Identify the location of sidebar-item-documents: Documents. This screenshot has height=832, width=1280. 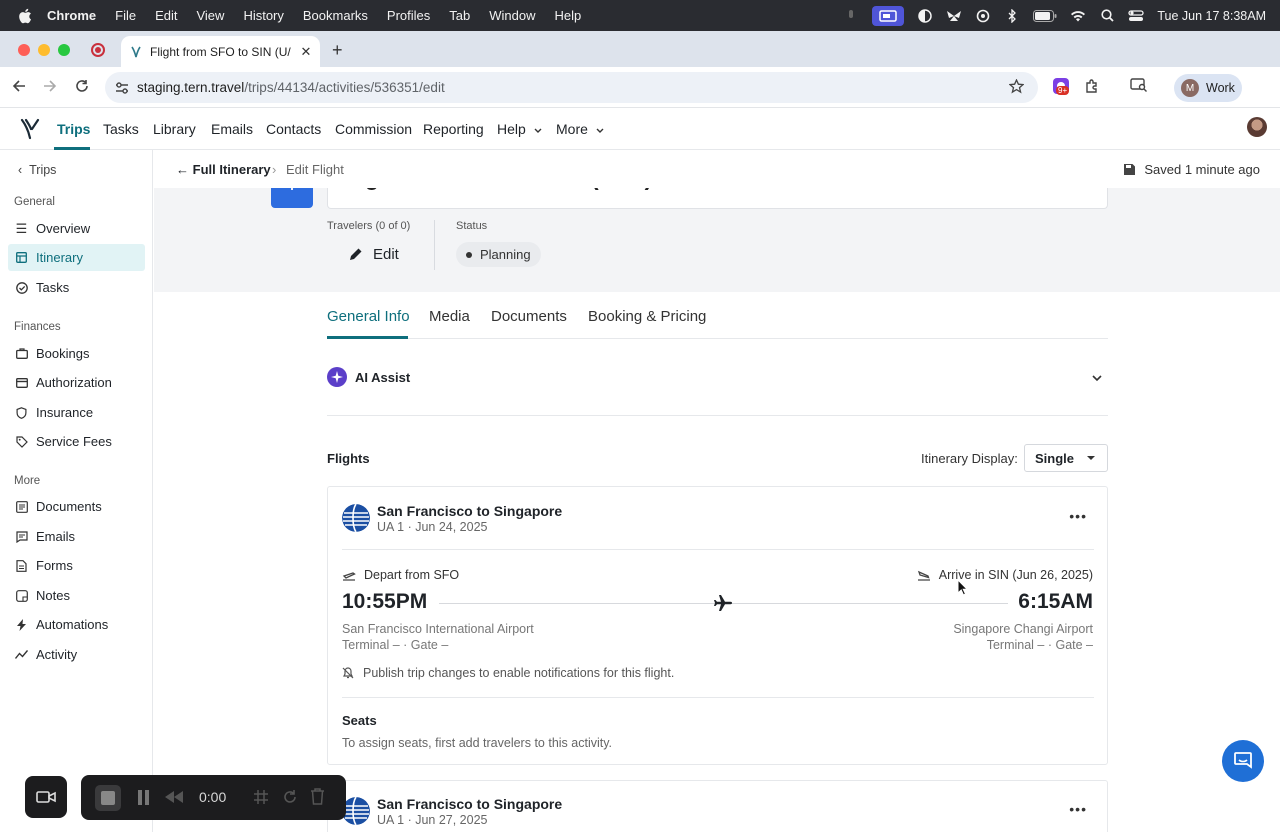
(76, 506).